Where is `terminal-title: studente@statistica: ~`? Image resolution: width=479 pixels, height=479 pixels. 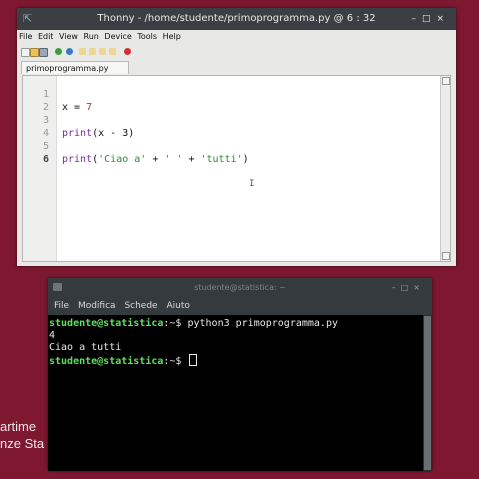
terminal-title: studente@statistica: ~ is located at coordinates (240, 287).